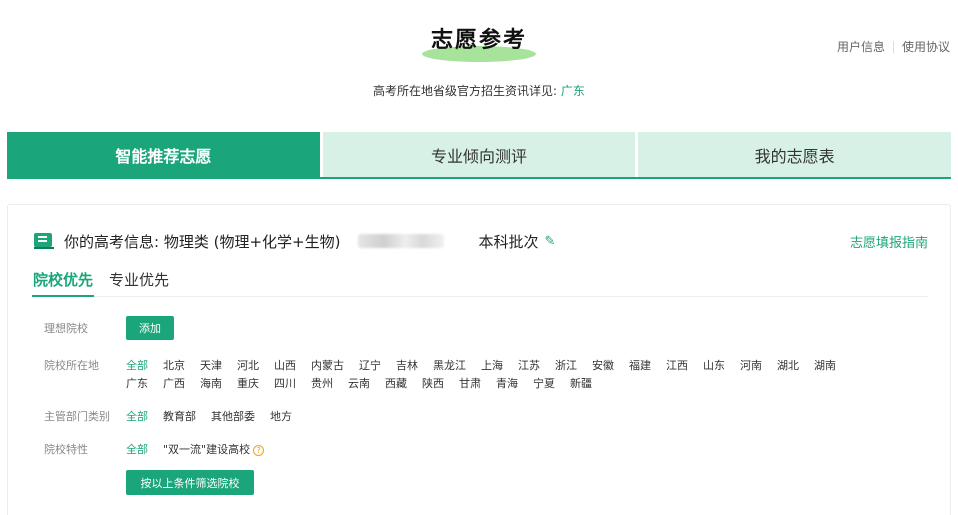  Describe the element at coordinates (581, 383) in the screenshot. I see `filter-option: 新疆` at that location.